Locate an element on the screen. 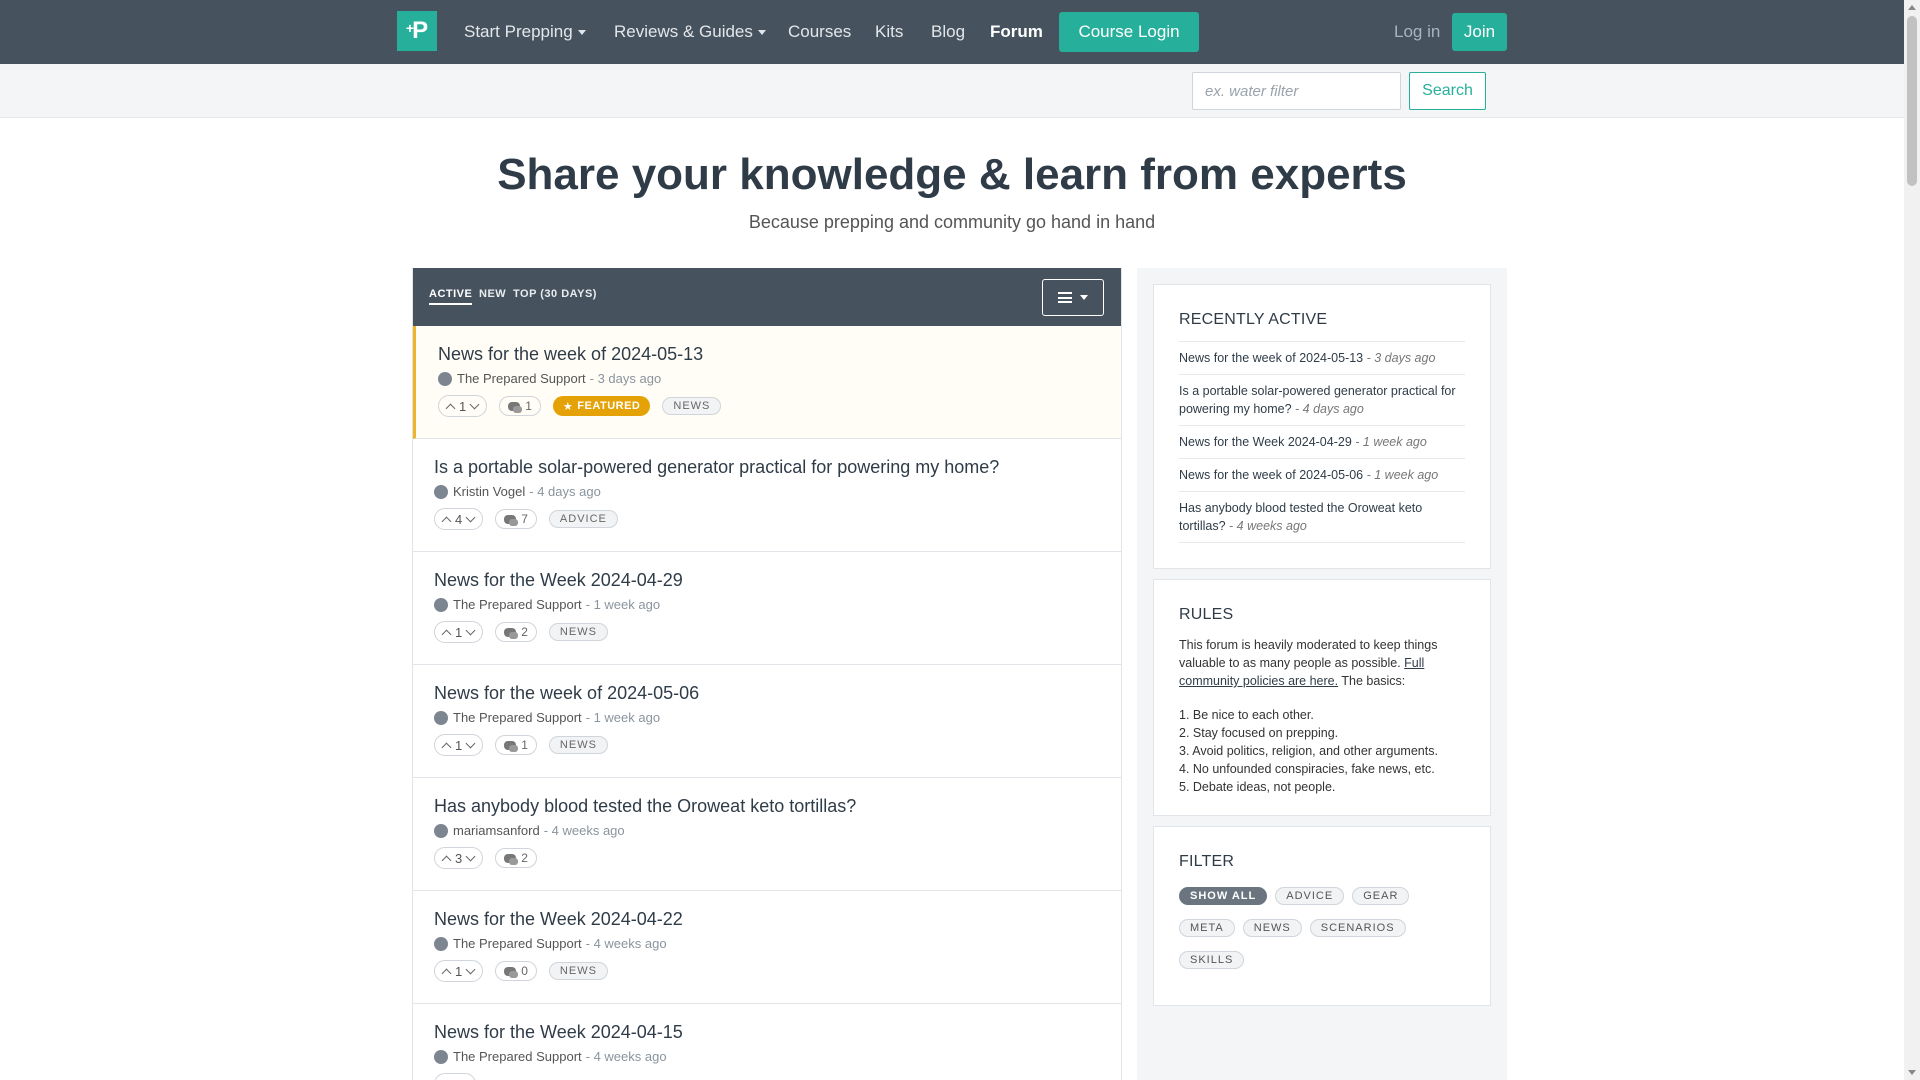  post-tag: ADVICE is located at coordinates (583, 519).